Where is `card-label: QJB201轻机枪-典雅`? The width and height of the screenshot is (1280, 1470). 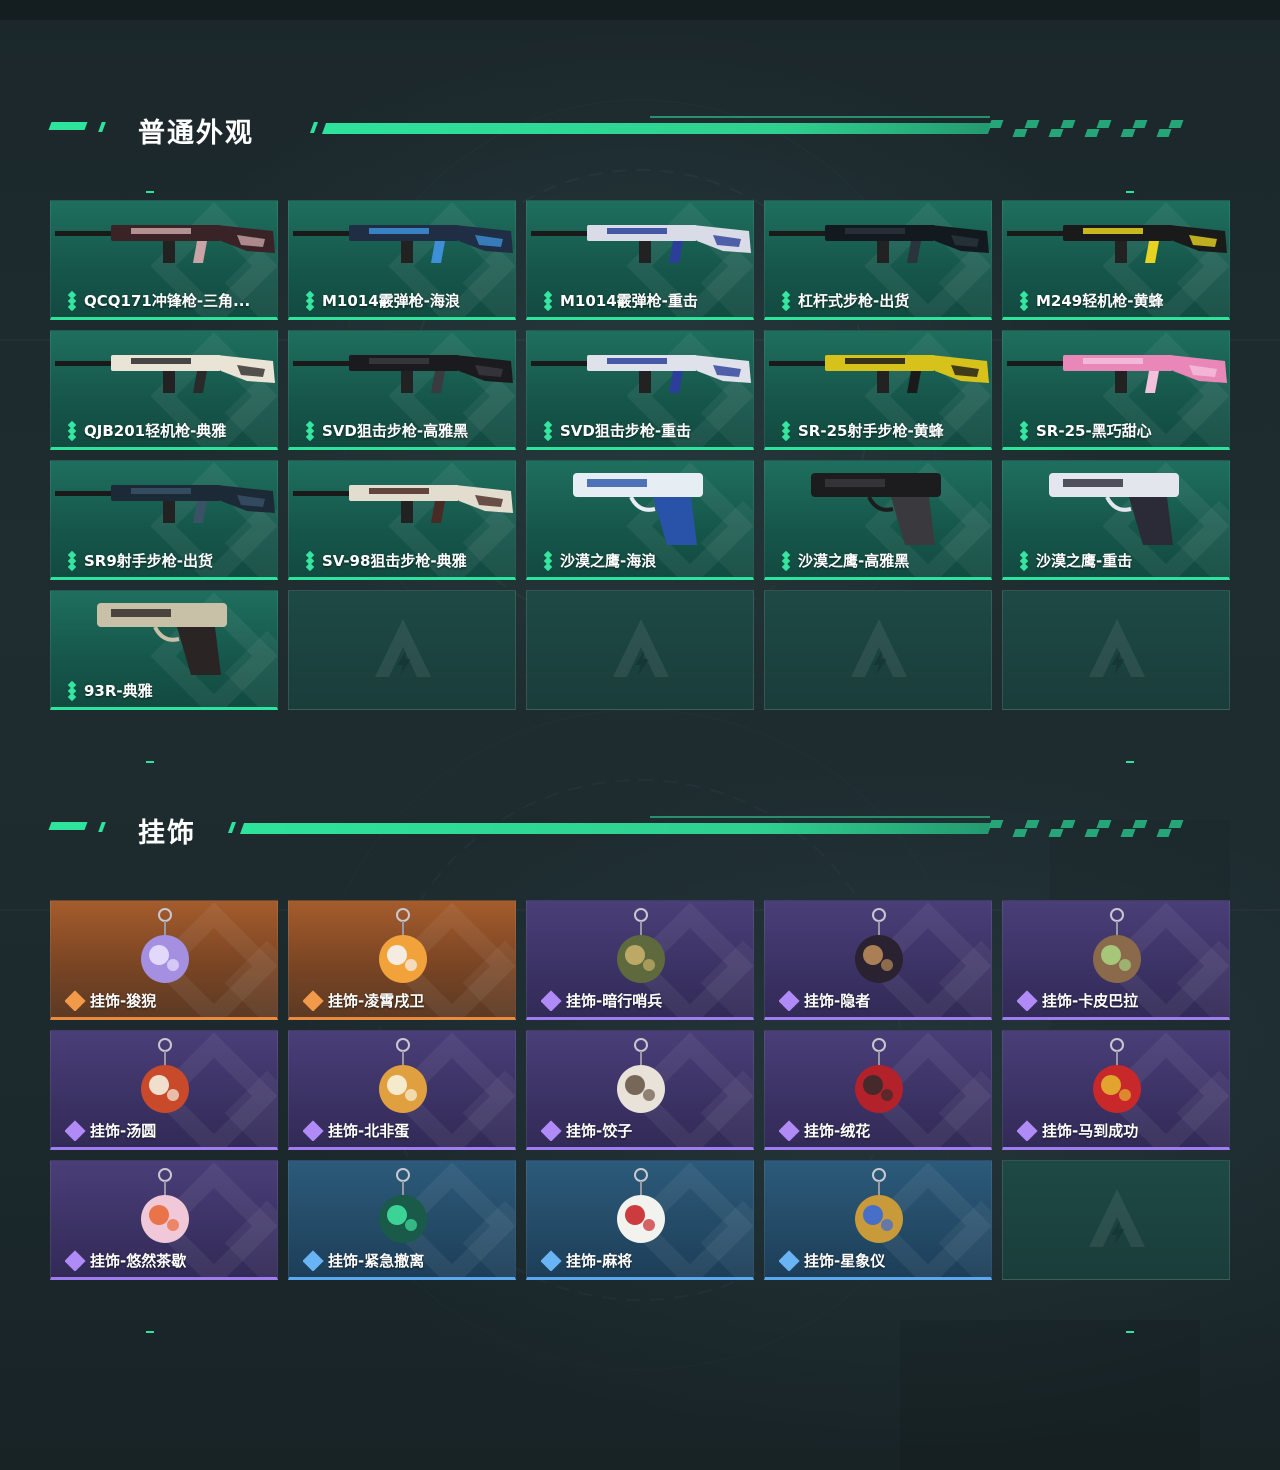
card-label: QJB201轻机枪-典雅 is located at coordinates (168, 430).